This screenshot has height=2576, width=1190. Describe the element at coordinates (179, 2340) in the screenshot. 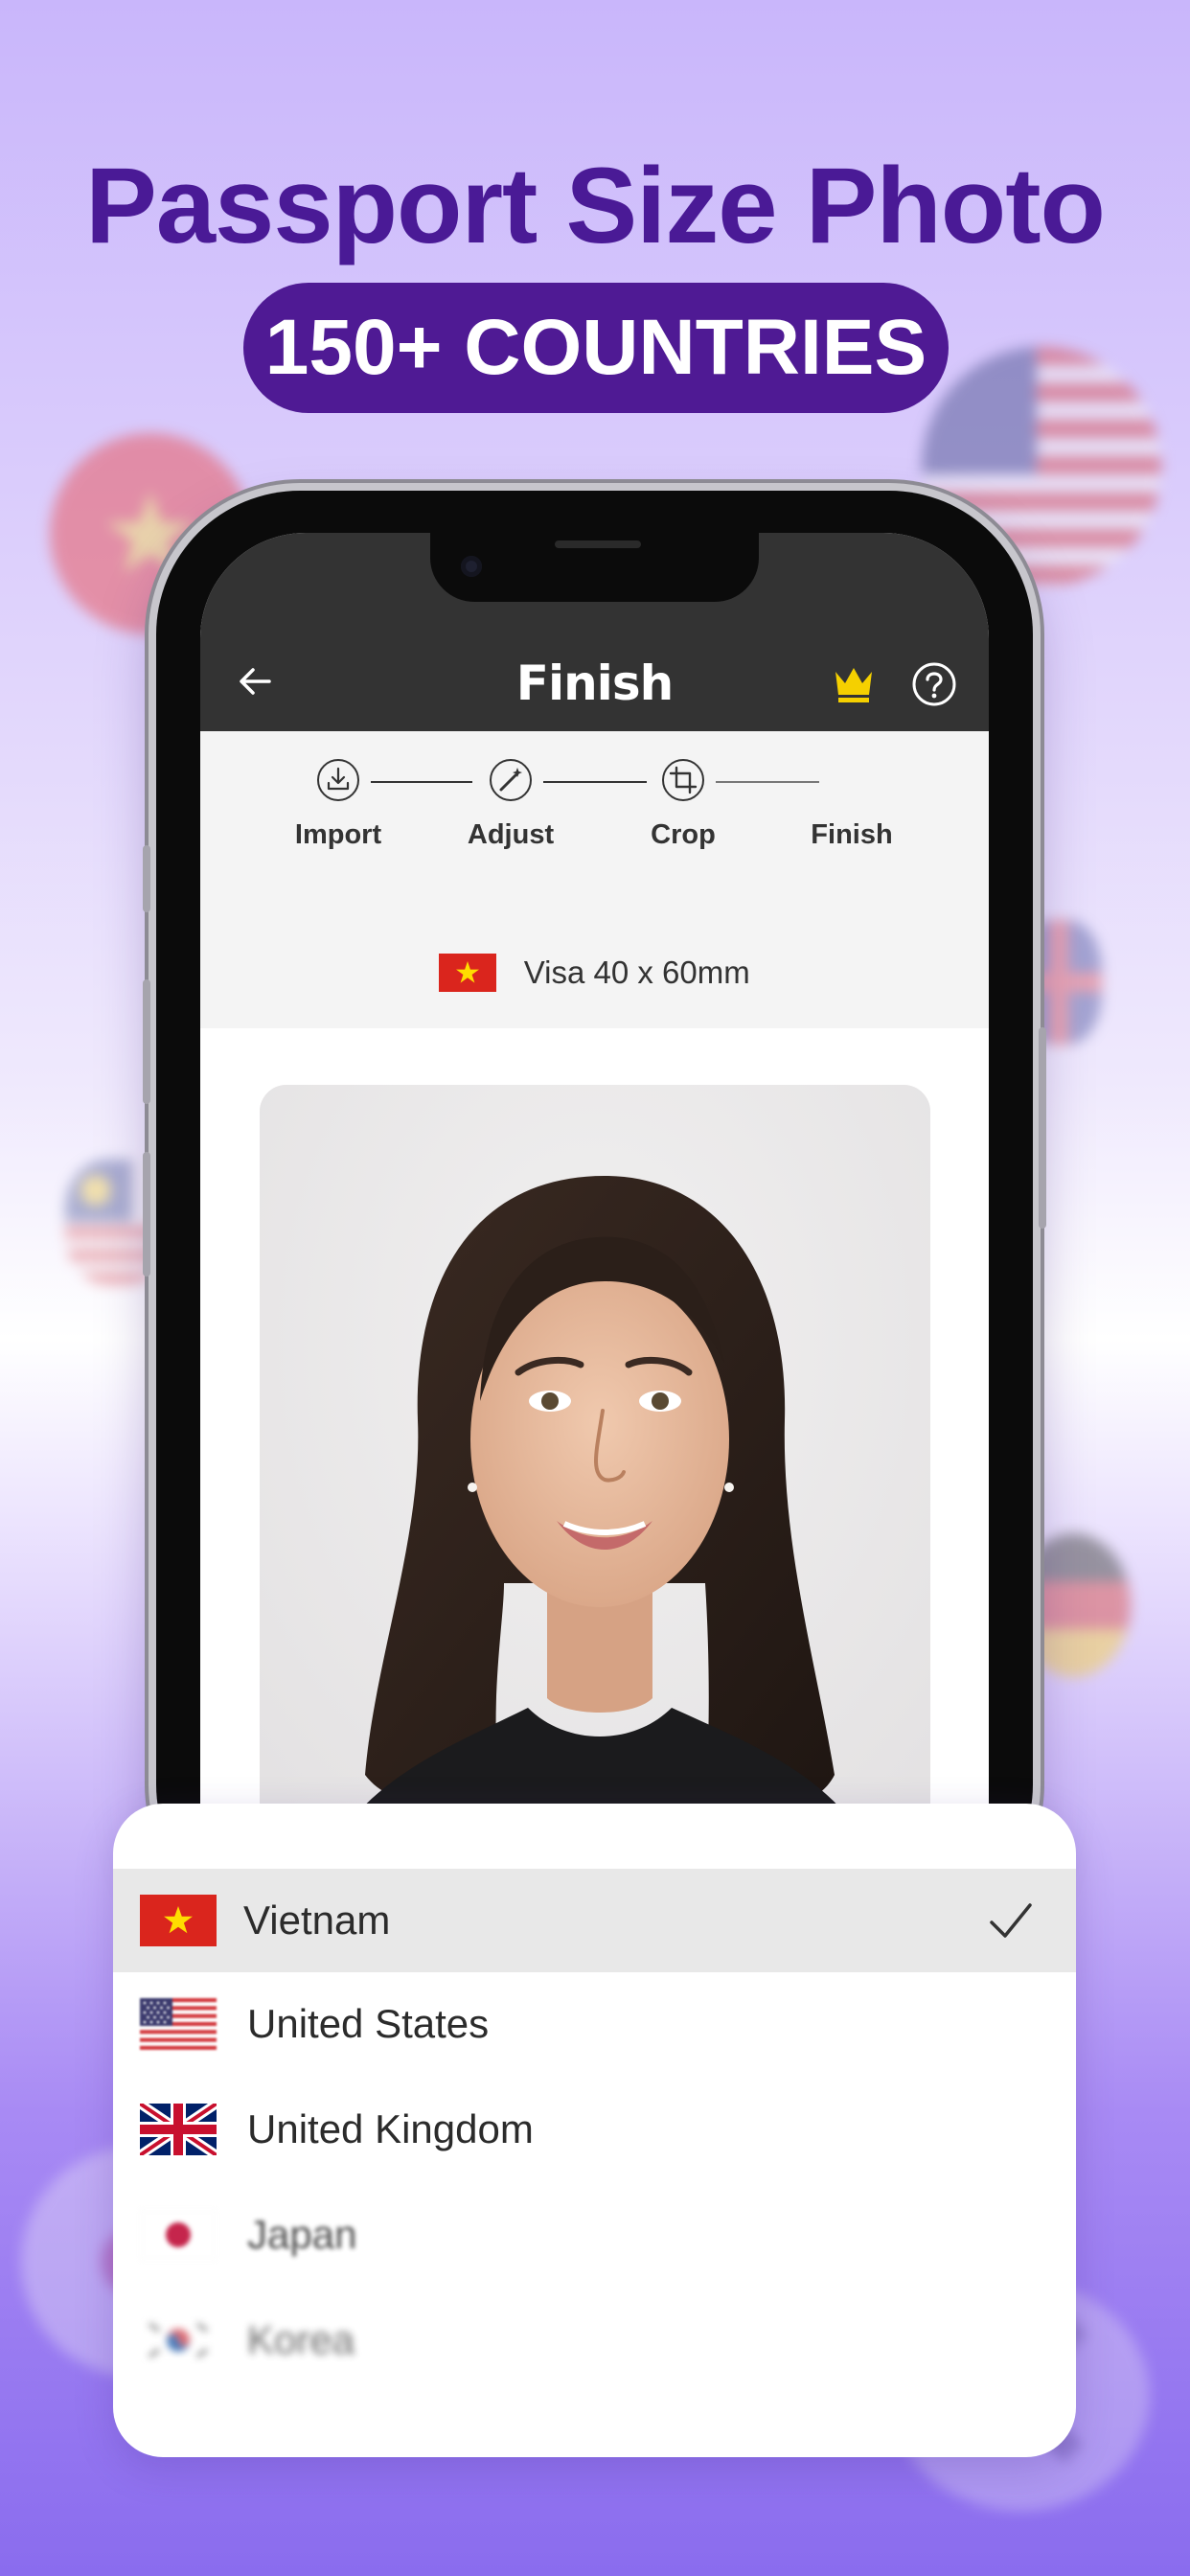

I see `korea-flag-icon` at that location.